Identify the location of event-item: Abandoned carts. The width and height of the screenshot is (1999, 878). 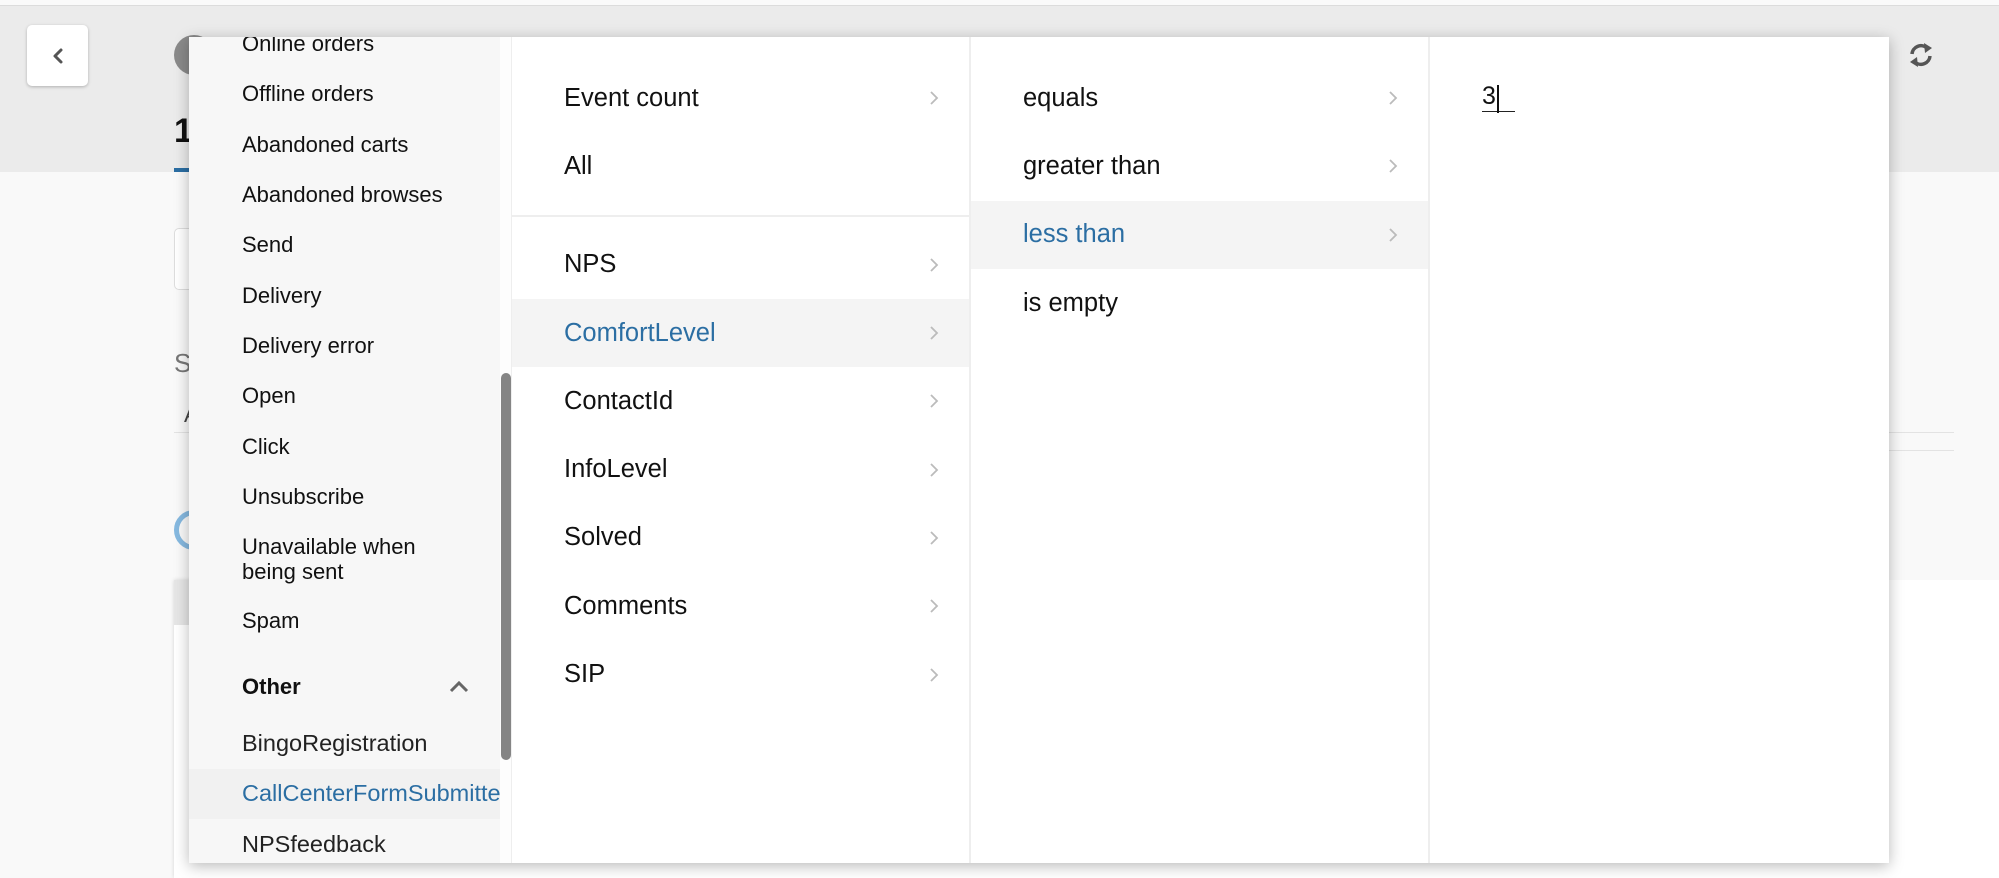
(344, 145).